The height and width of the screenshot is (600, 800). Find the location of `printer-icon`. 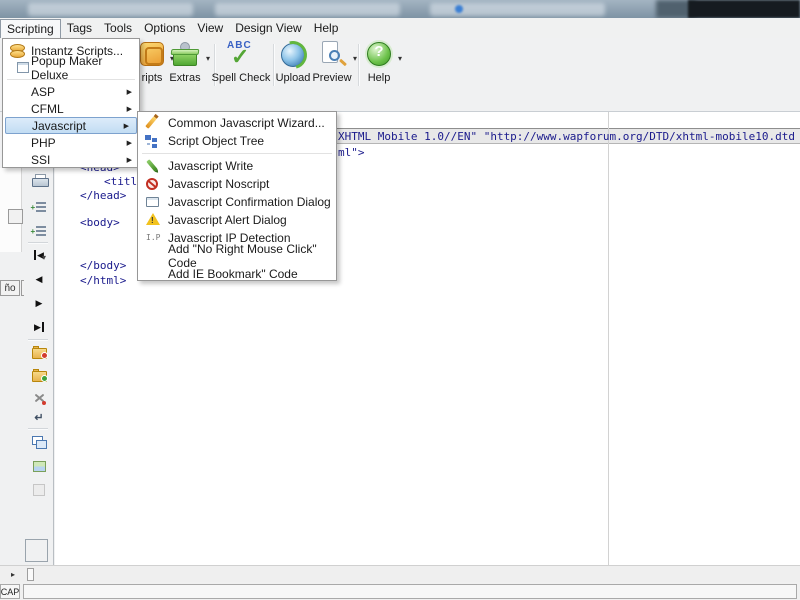

printer-icon is located at coordinates (40, 180).